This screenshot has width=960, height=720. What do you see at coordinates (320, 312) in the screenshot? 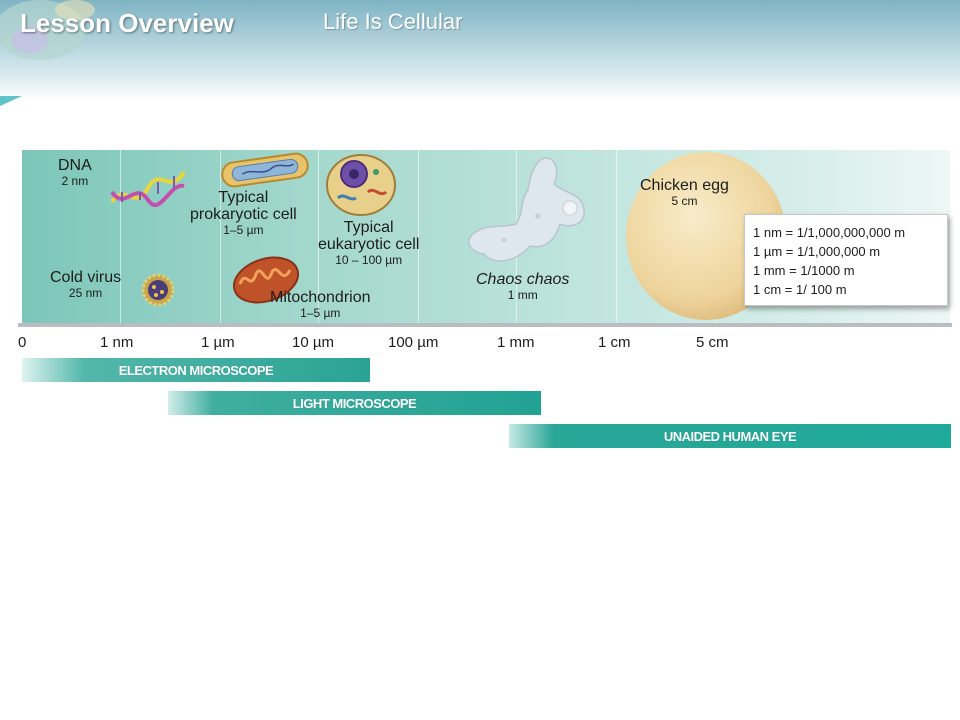
I see `mitochondrion-size: 1–5 µm` at bounding box center [320, 312].